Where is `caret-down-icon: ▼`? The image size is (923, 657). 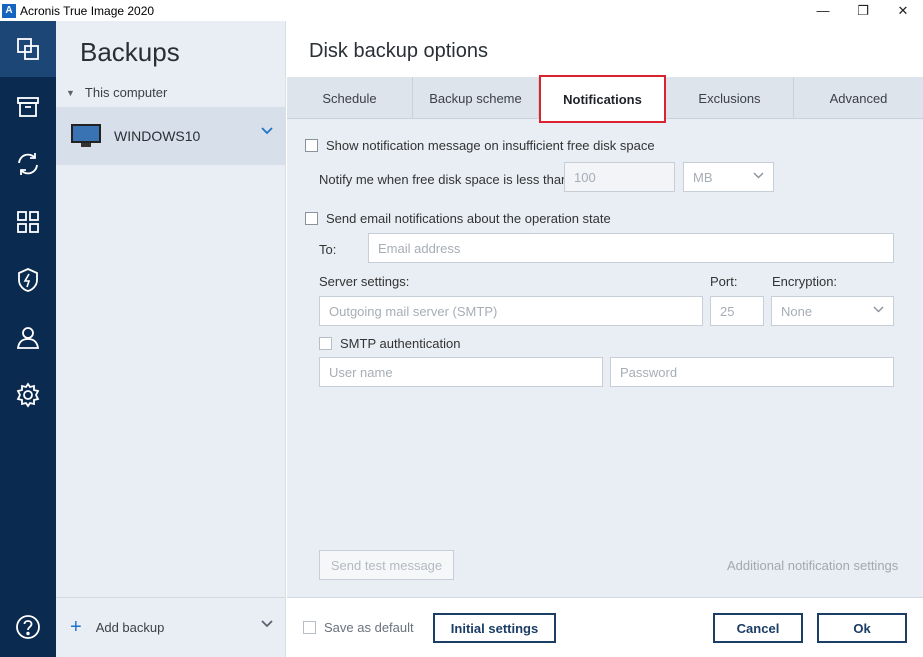 caret-down-icon: ▼ is located at coordinates (70, 92).